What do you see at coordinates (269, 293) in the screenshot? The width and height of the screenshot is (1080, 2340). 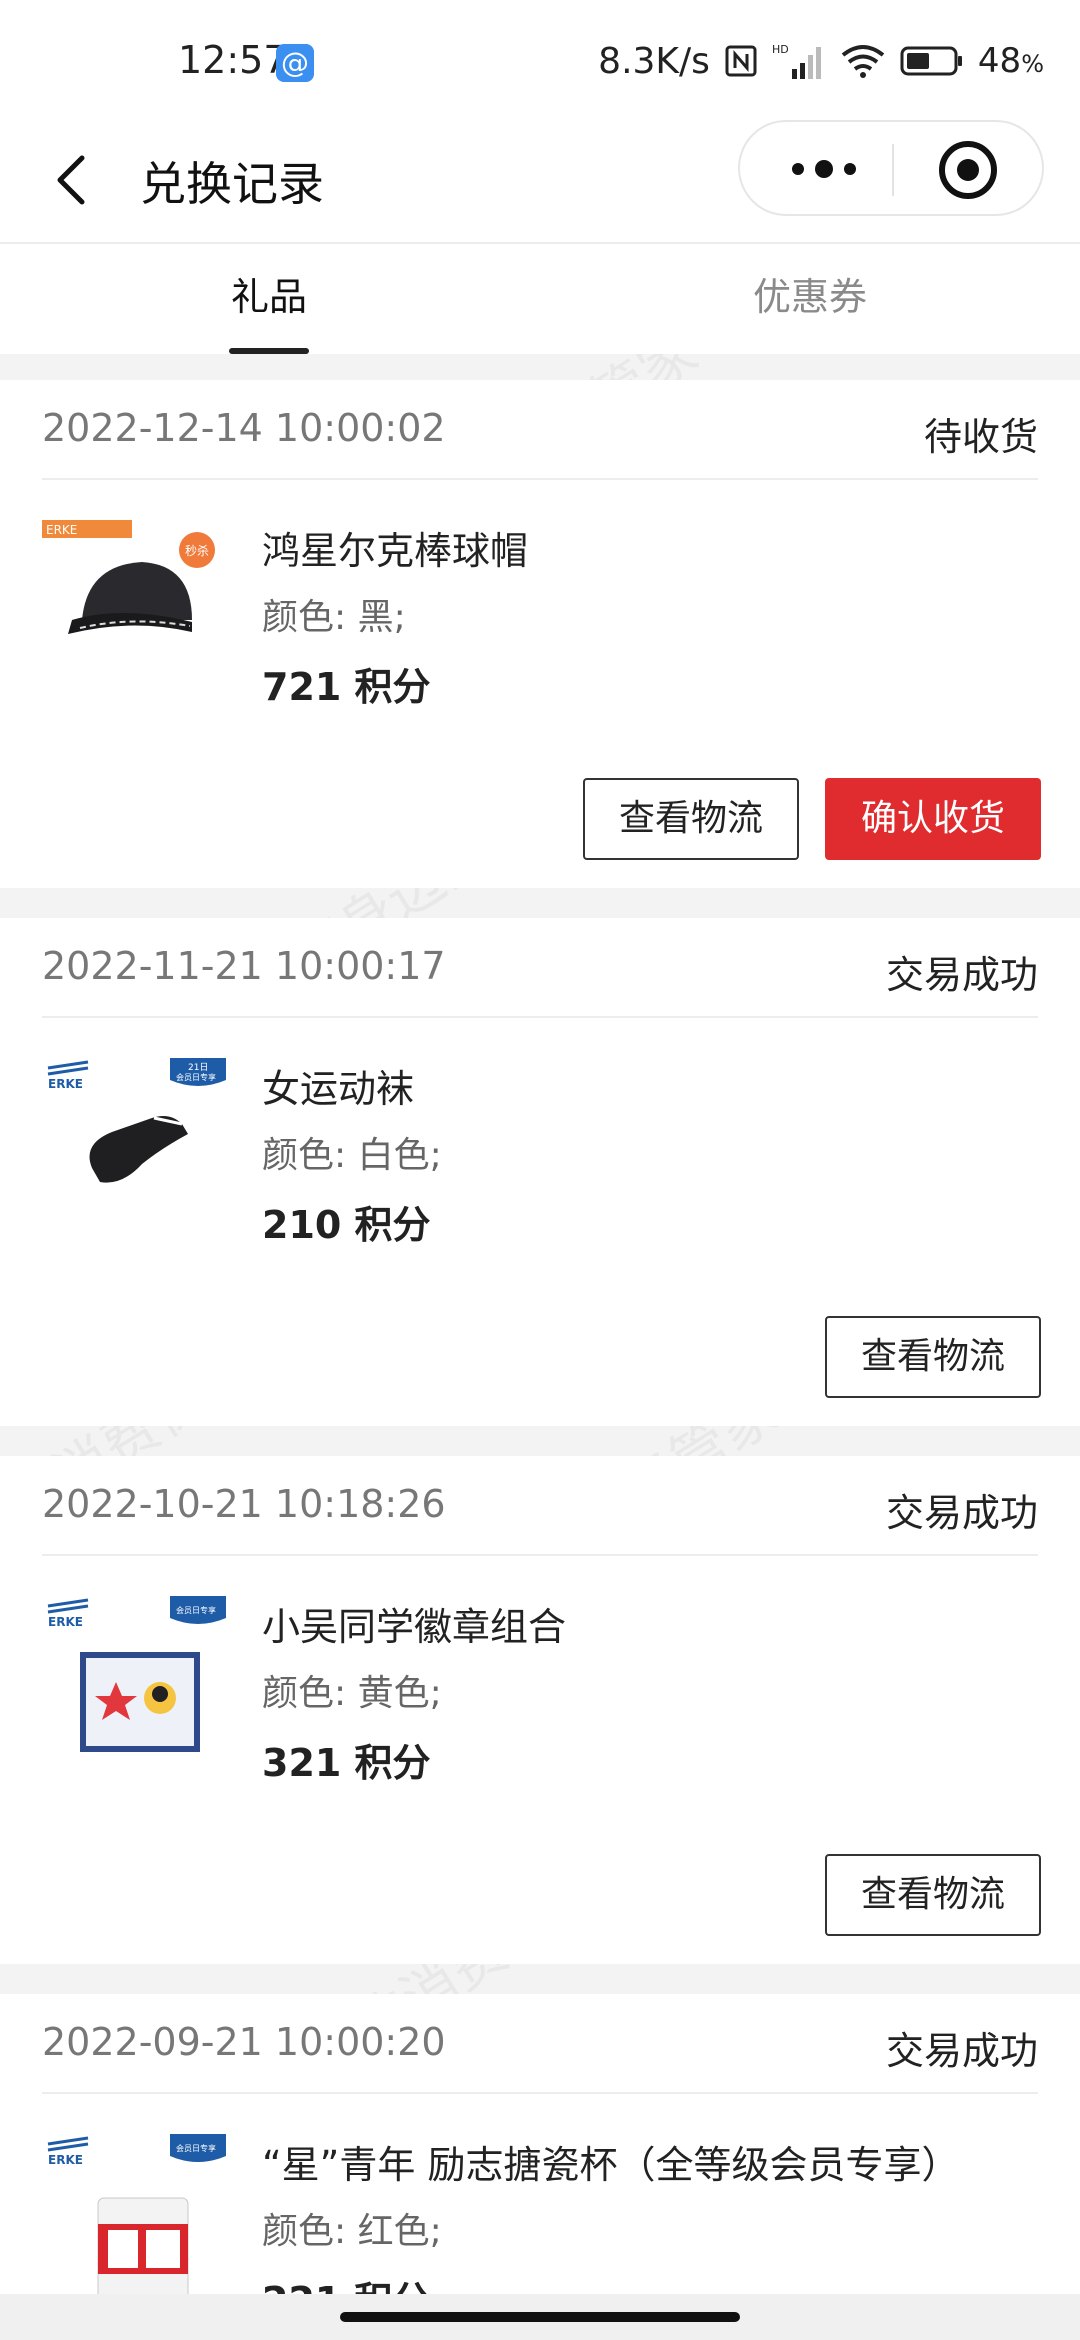 I see `tab-gifts: 礼品` at bounding box center [269, 293].